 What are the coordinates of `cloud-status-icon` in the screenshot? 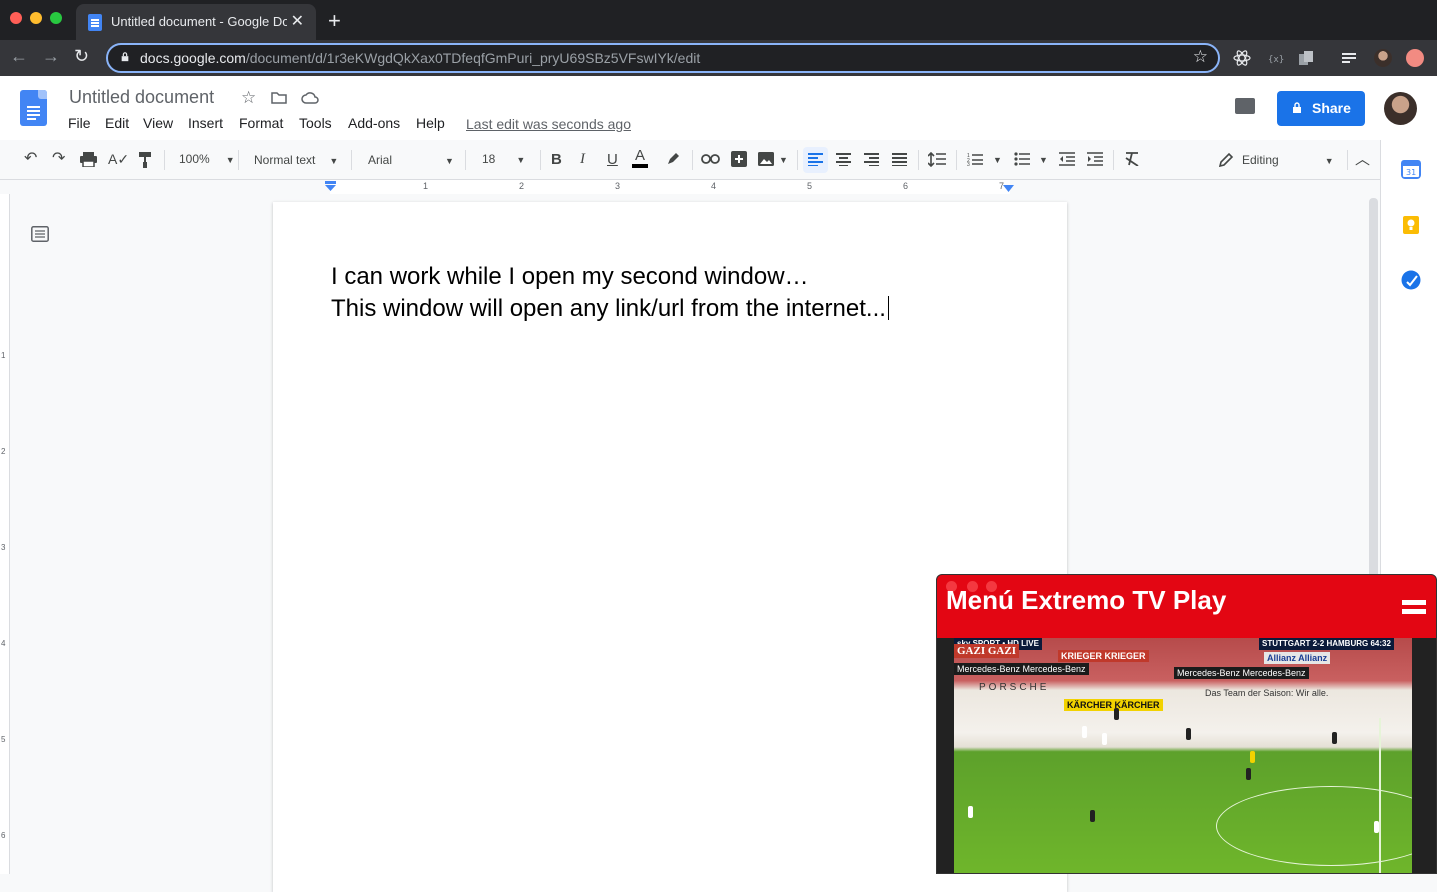 It's located at (310, 98).